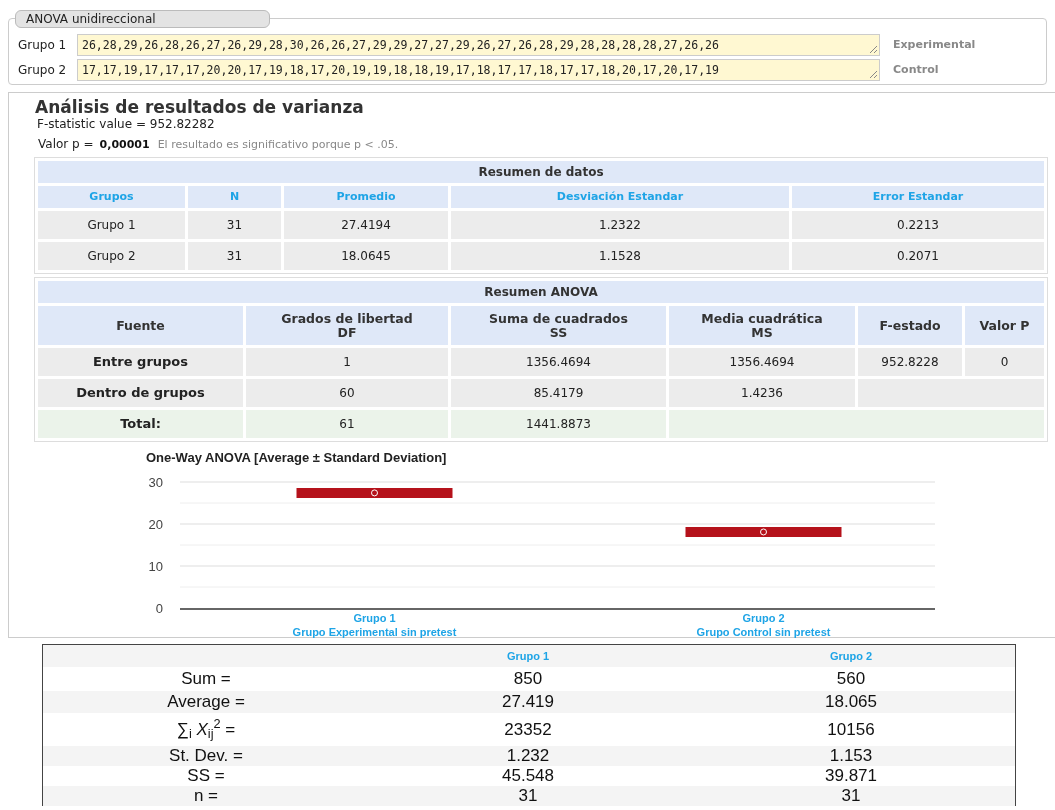  I want to click on table-cell: 0.2213, so click(918, 225).